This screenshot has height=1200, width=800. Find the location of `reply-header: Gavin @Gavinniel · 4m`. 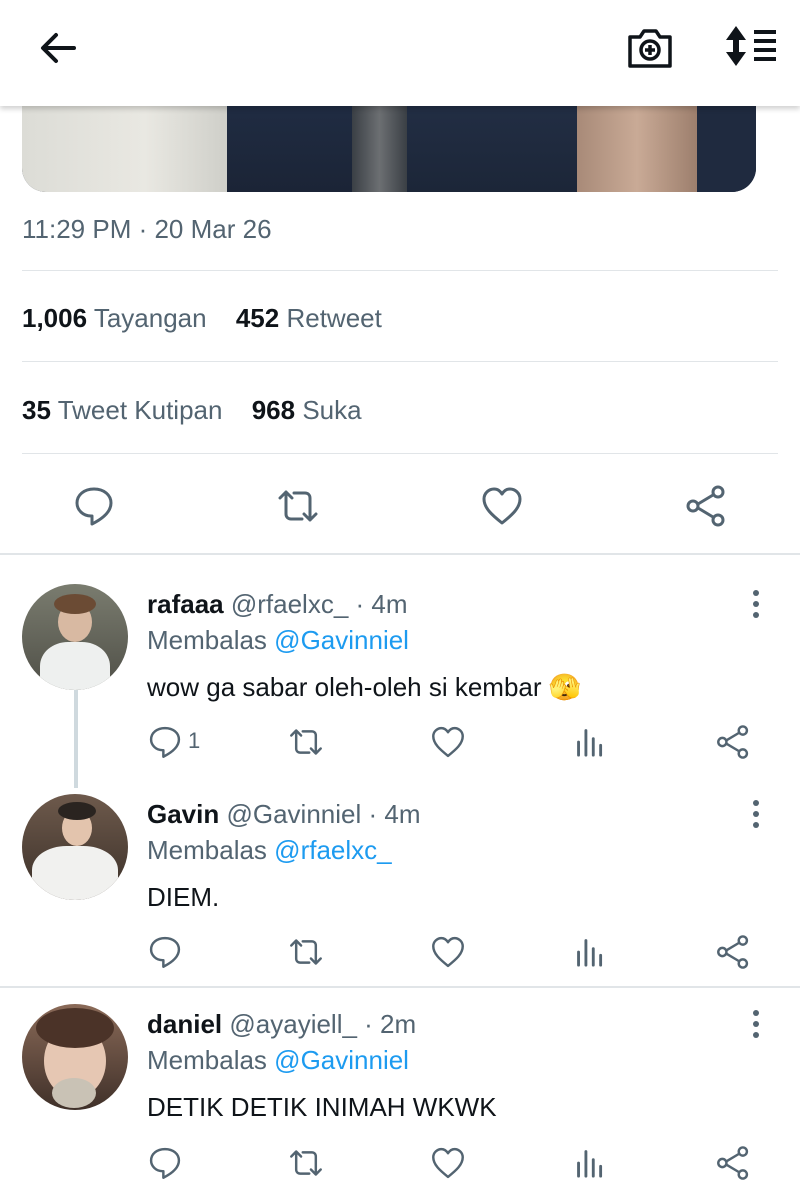

reply-header: Gavin @Gavinniel · 4m is located at coordinates (284, 814).